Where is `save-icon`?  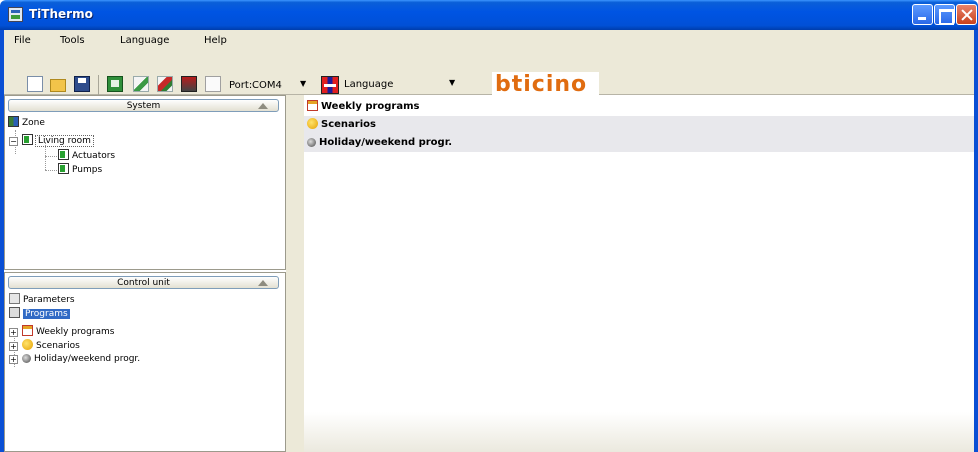
save-icon is located at coordinates (82, 84).